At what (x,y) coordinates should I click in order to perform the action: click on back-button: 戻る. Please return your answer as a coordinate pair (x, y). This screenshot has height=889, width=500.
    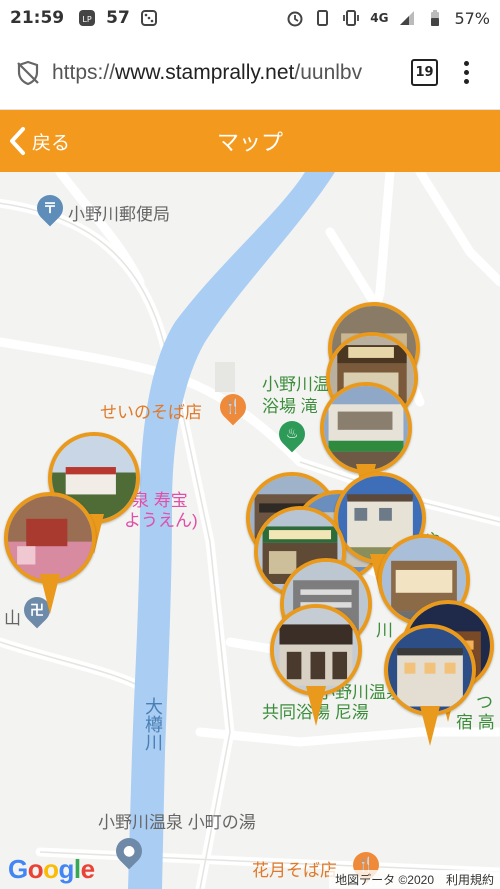
    Looking at the image, I should click on (35, 141).